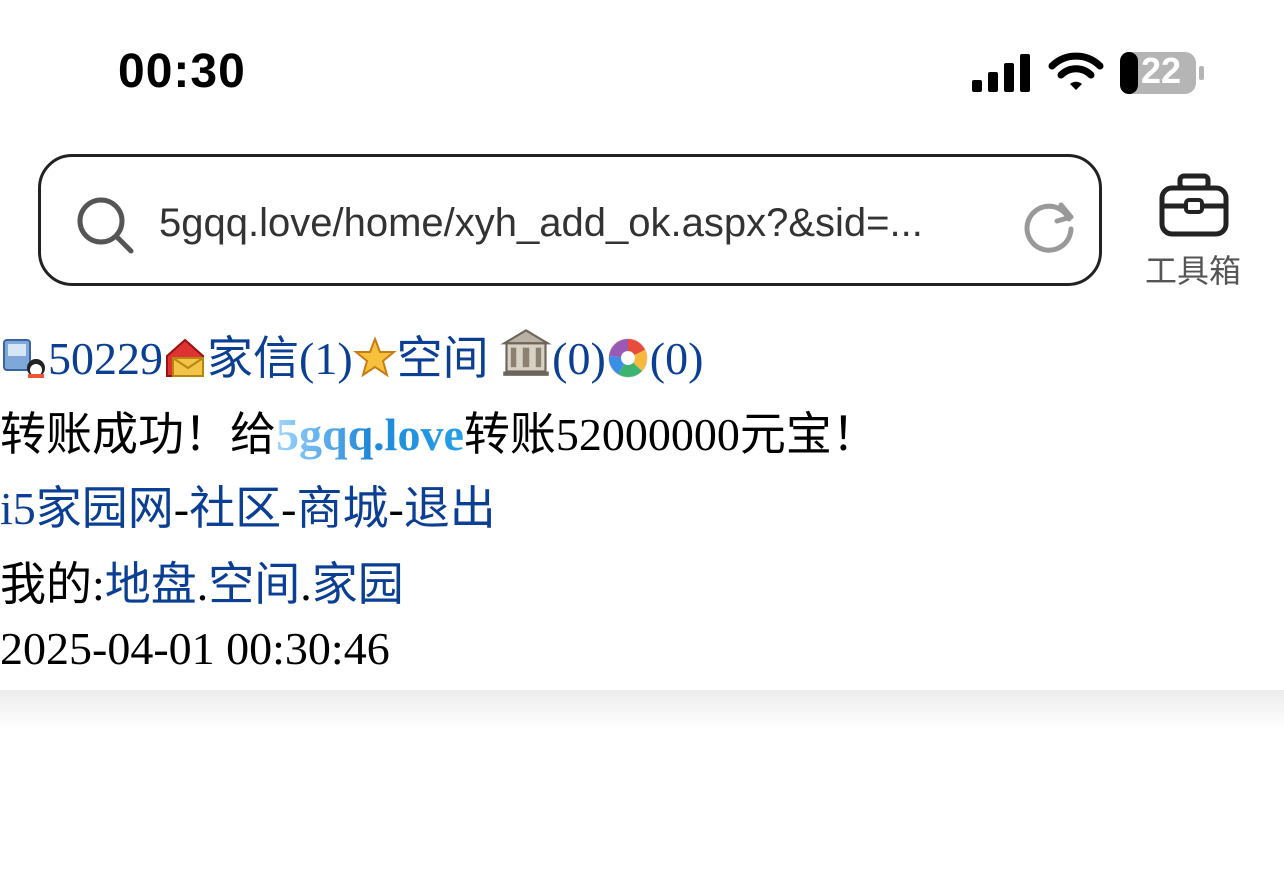 The width and height of the screenshot is (1284, 871). What do you see at coordinates (642, 710) in the screenshot?
I see `content-shadow` at bounding box center [642, 710].